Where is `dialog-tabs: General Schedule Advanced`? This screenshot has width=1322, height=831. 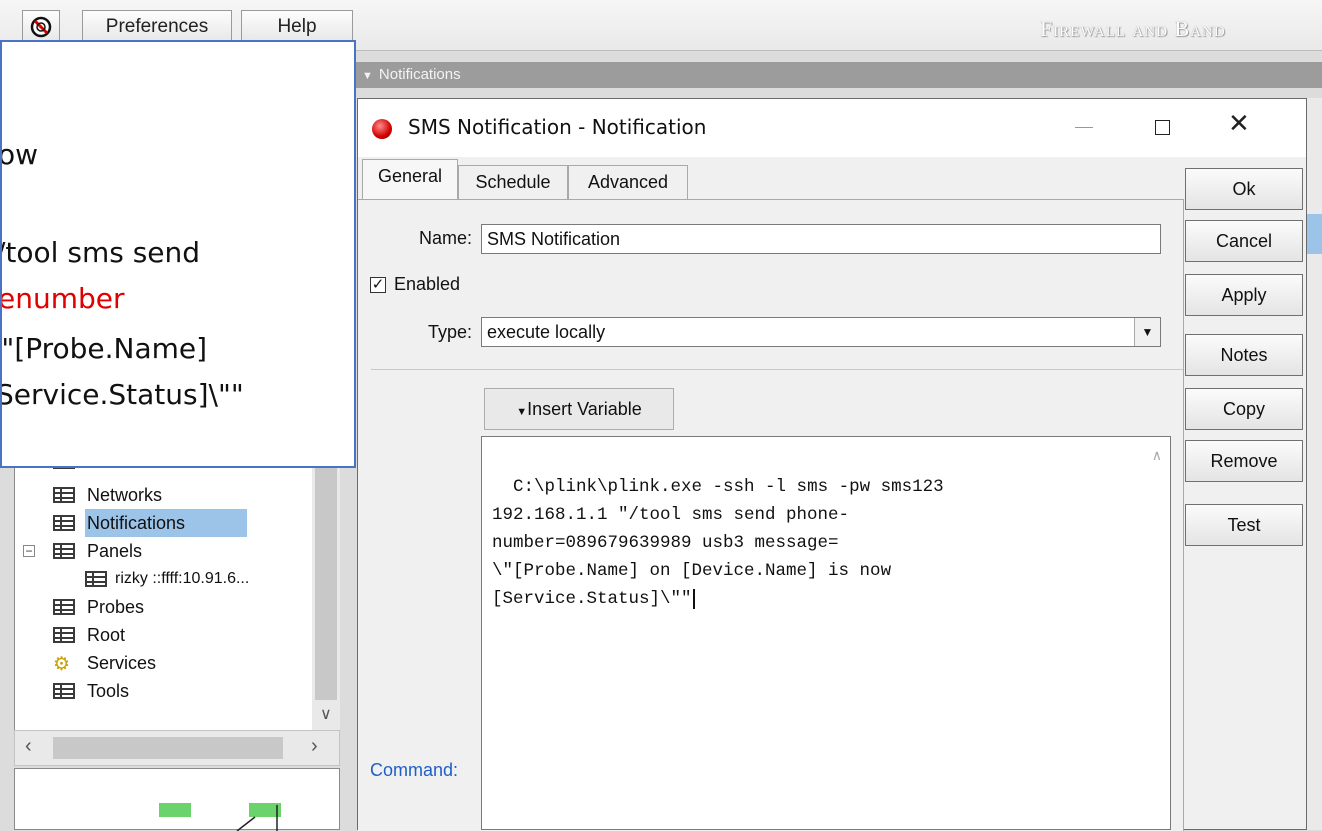 dialog-tabs: General Schedule Advanced is located at coordinates (768, 179).